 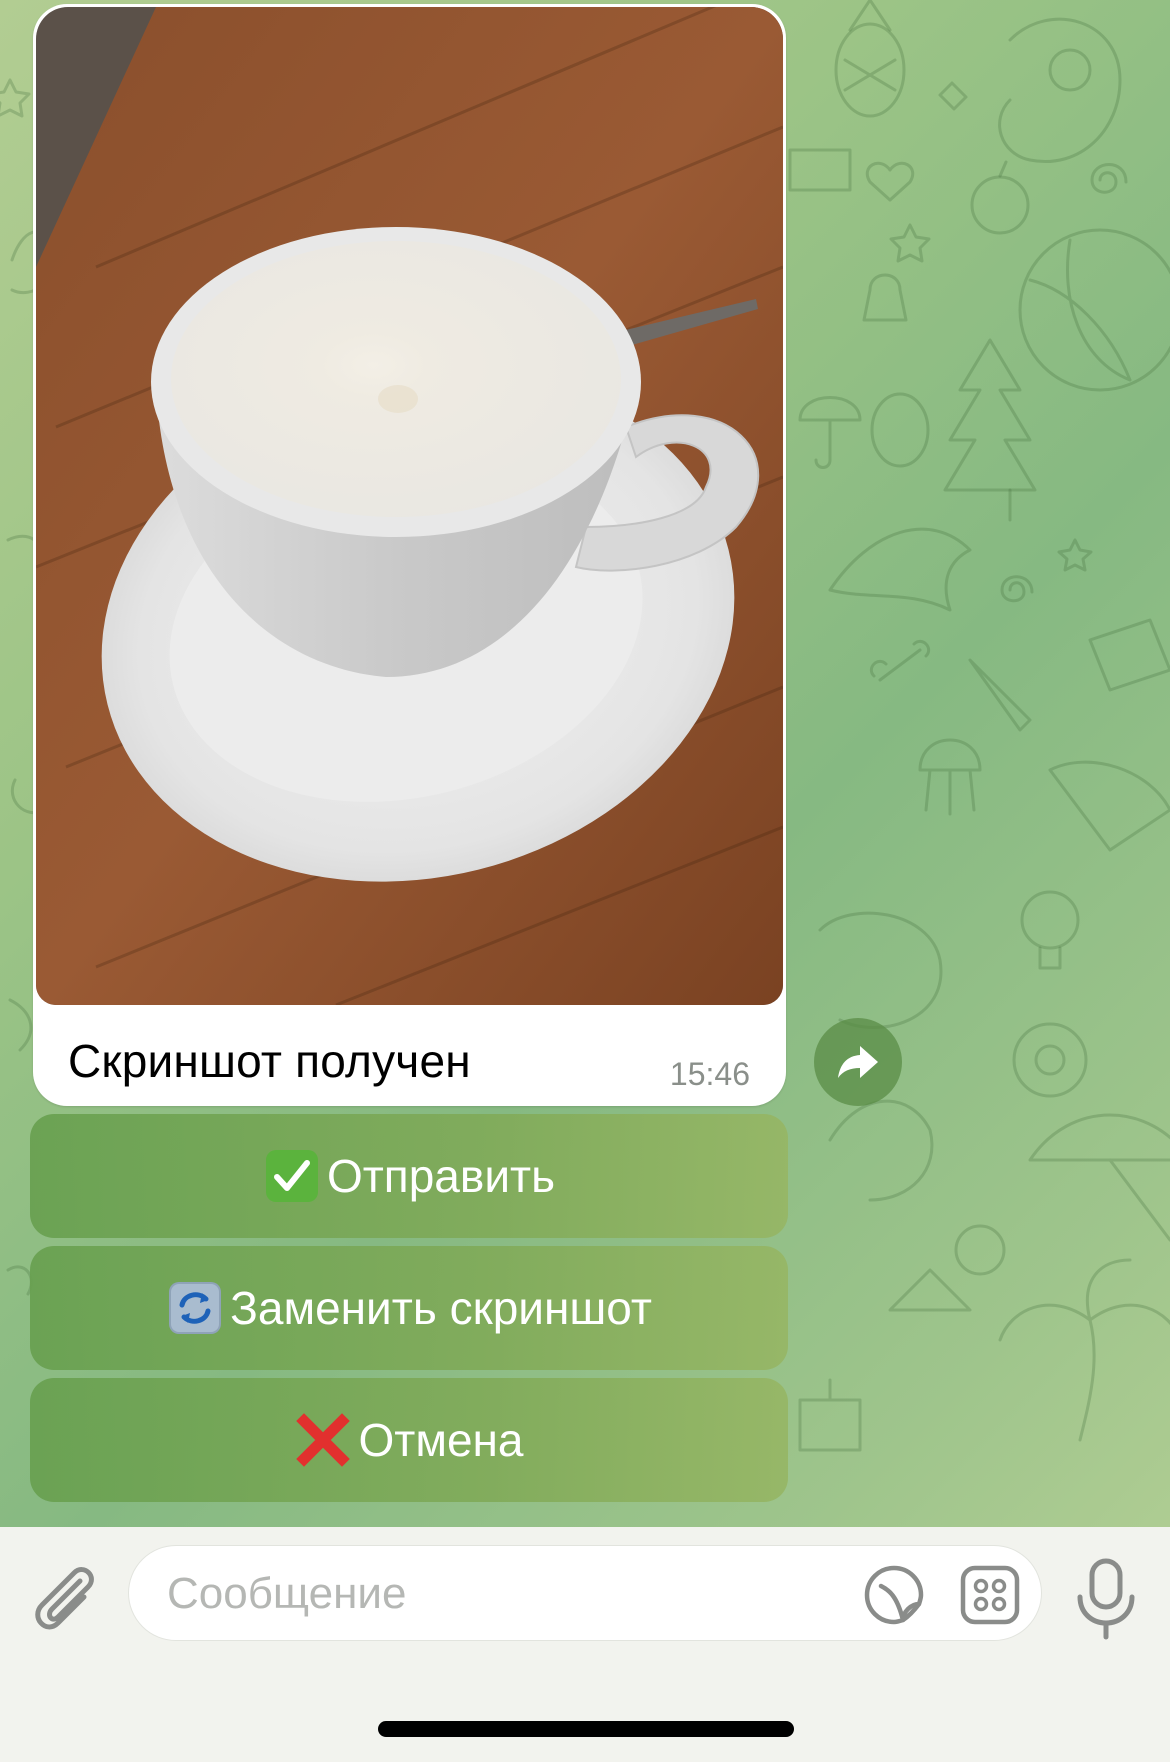 I want to click on message-input-bar, so click(x=585, y=1644).